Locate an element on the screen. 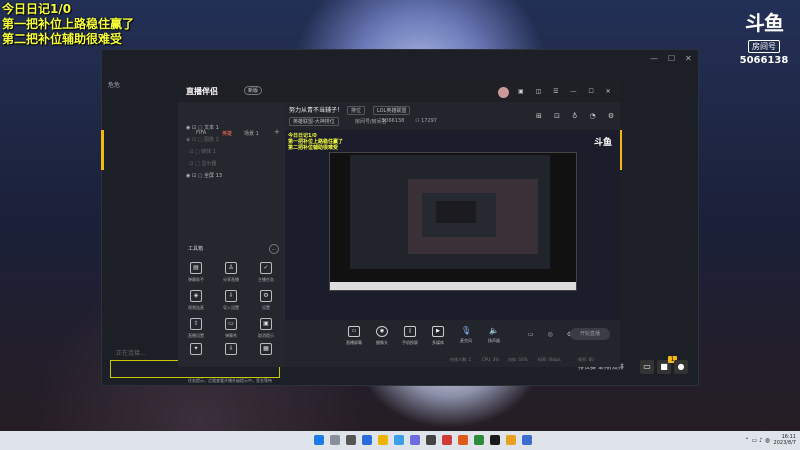 The width and height of the screenshot is (800, 450). tool-gift-effect: ✦ is located at coordinates (196, 349).